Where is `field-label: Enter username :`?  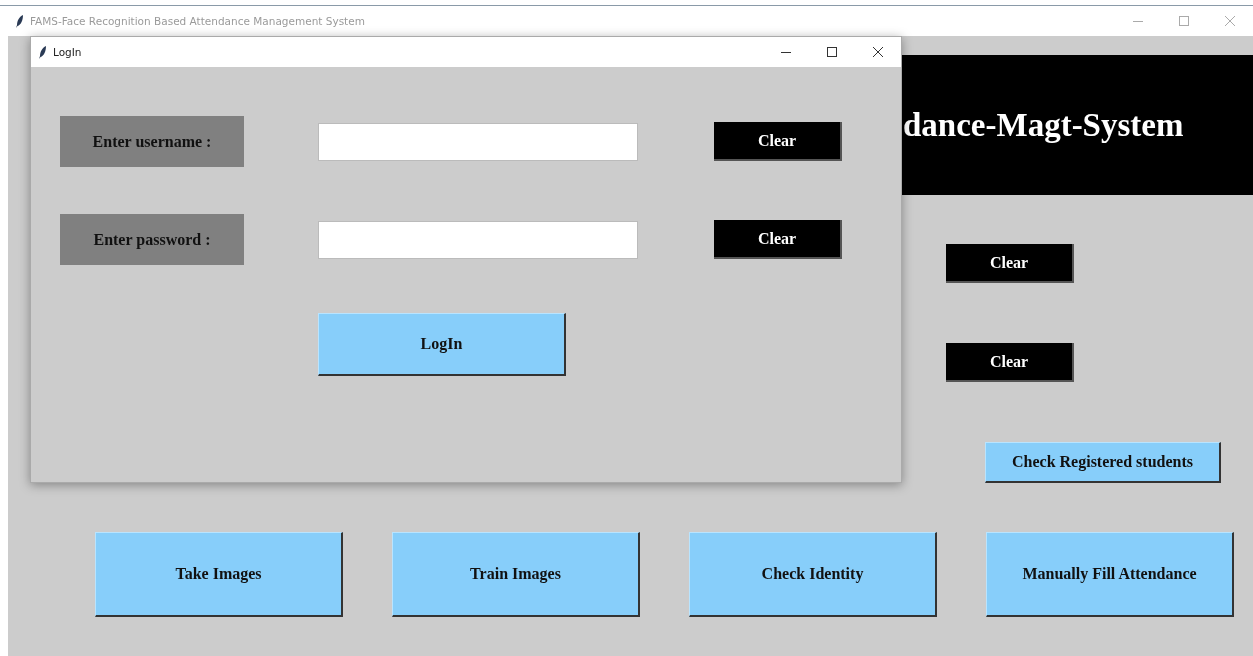 field-label: Enter username : is located at coordinates (152, 141).